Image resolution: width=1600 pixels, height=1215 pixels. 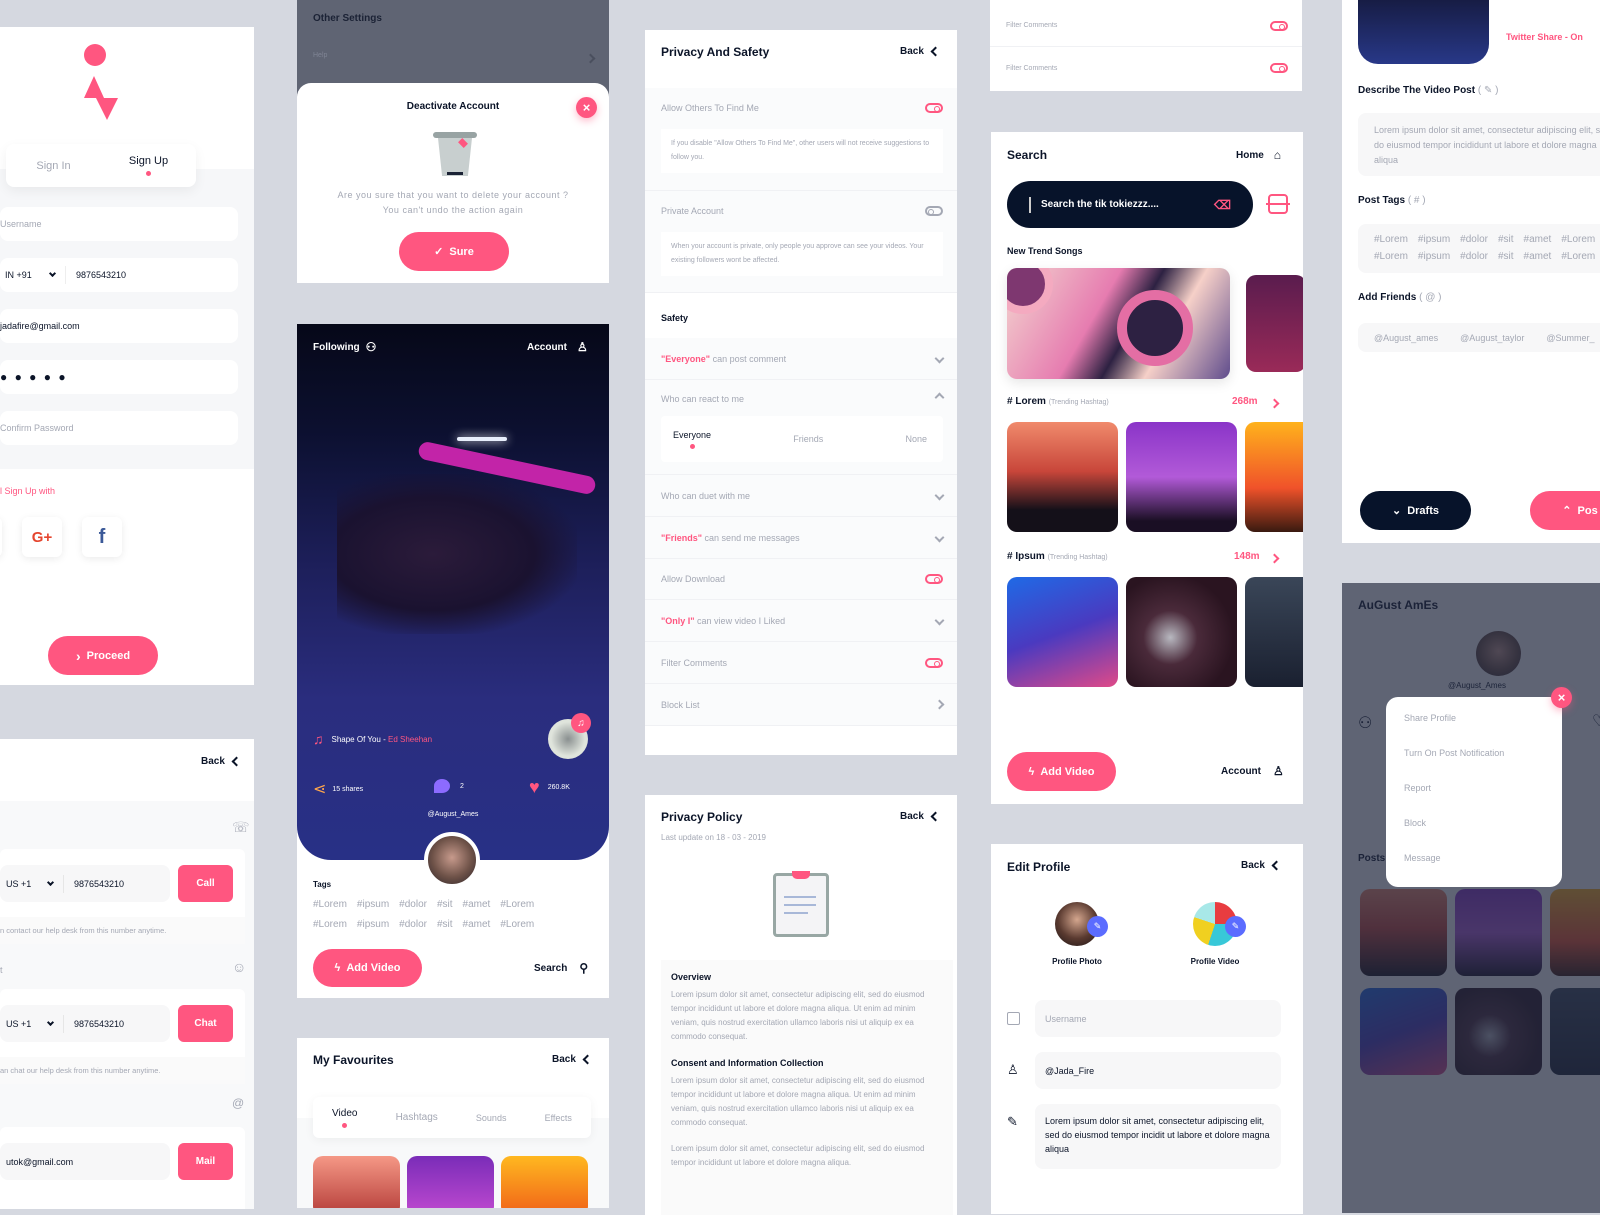 I want to click on password-field: ● ● ● ● ●, so click(x=119, y=377).